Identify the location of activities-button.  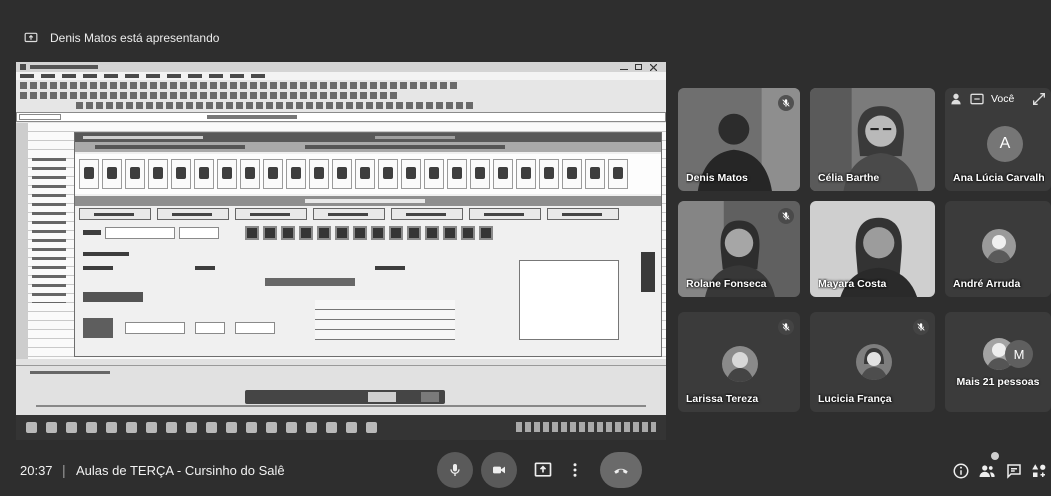
(1039, 471).